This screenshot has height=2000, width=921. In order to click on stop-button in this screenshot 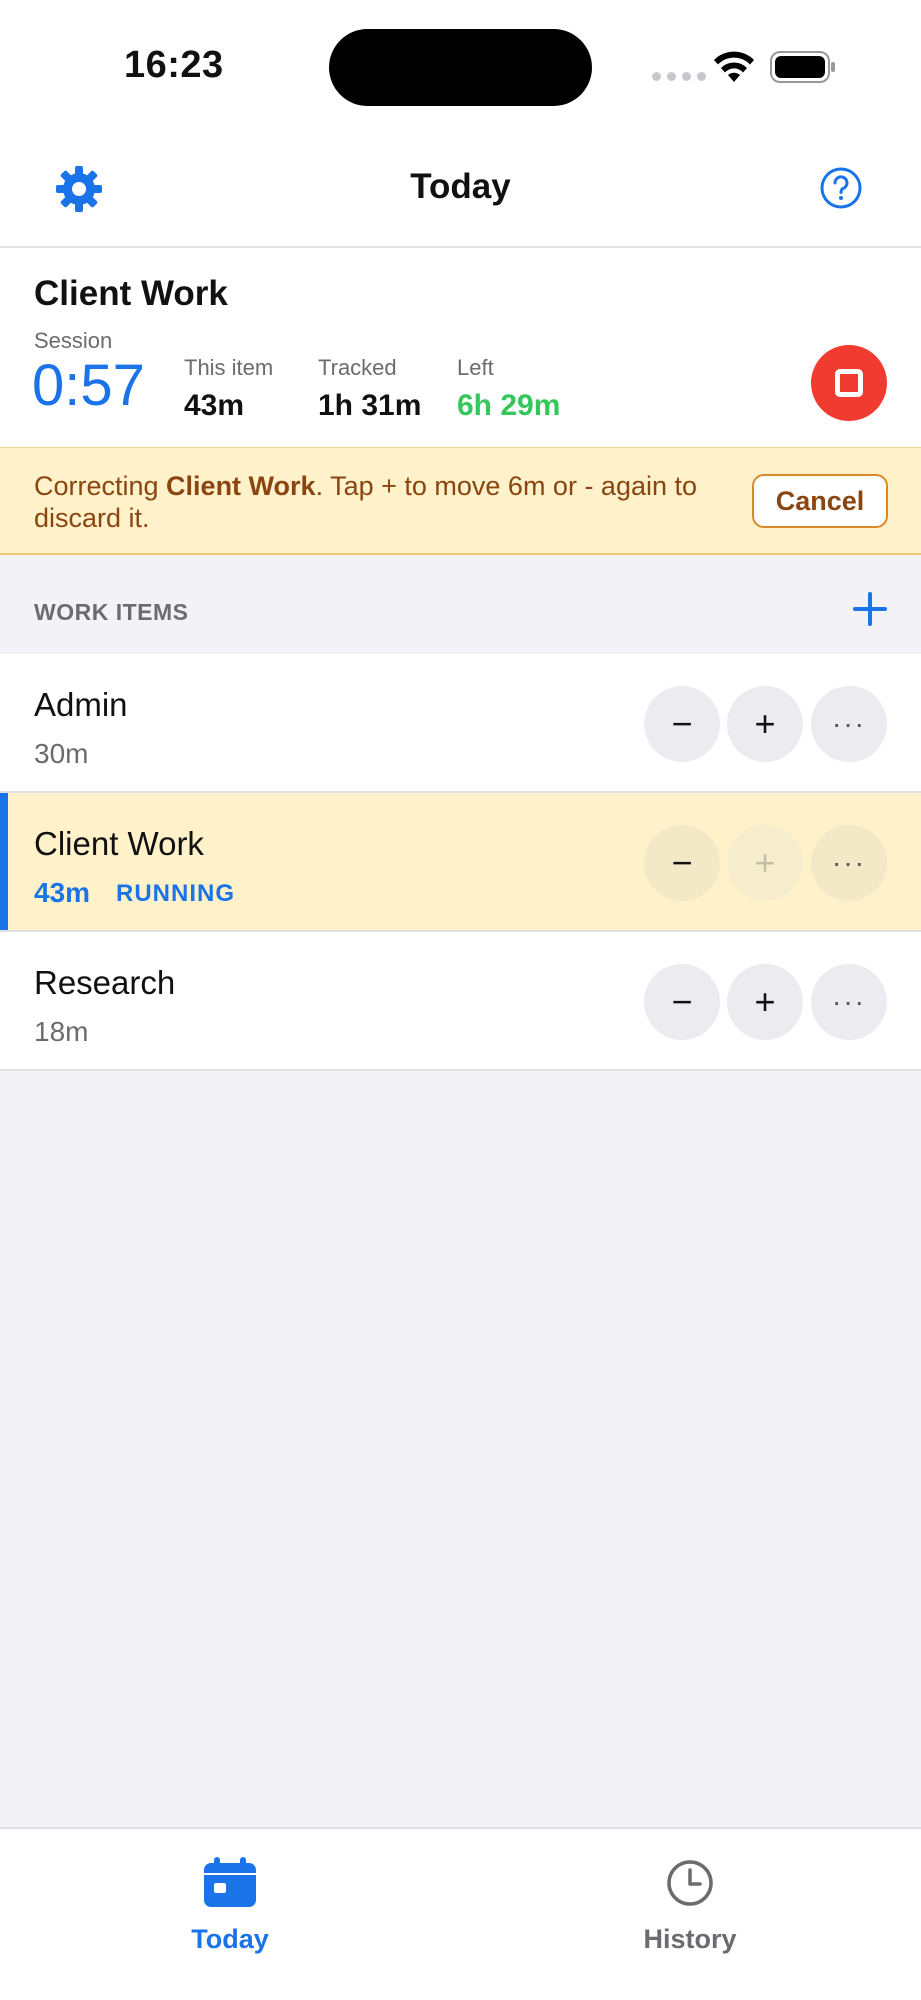, I will do `click(849, 383)`.